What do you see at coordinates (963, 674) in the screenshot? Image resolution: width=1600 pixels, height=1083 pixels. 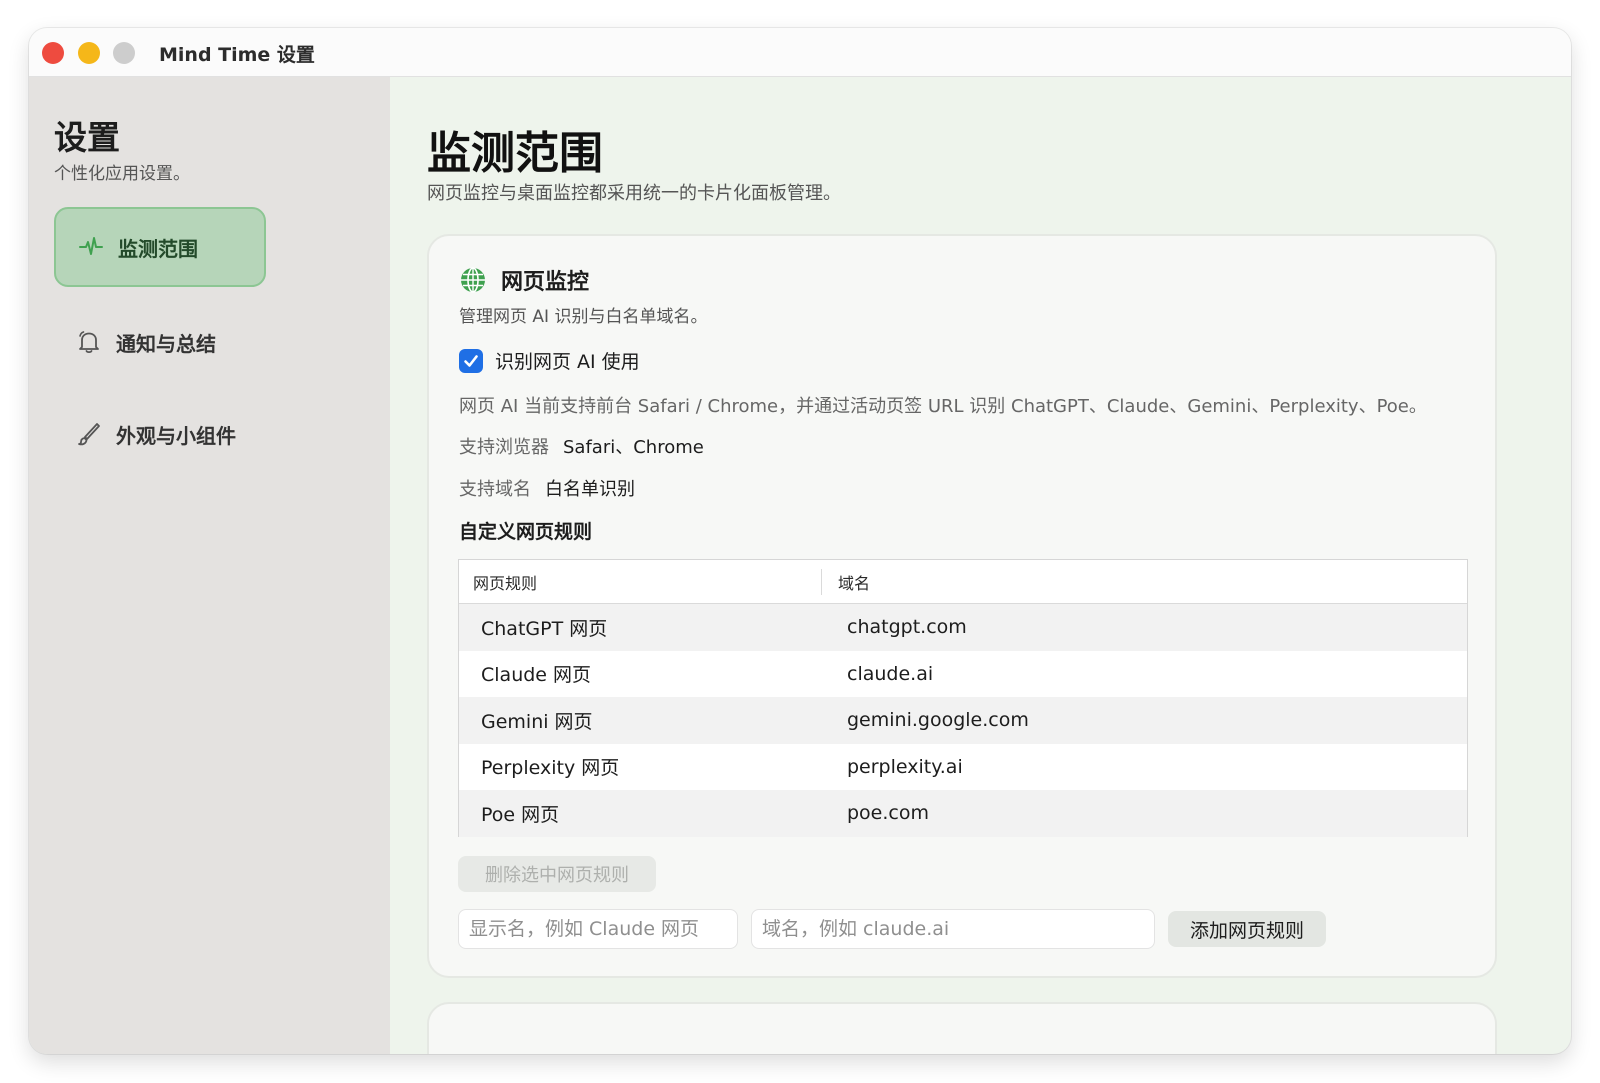 I see `table-row: Claude 网页 claude.ai` at bounding box center [963, 674].